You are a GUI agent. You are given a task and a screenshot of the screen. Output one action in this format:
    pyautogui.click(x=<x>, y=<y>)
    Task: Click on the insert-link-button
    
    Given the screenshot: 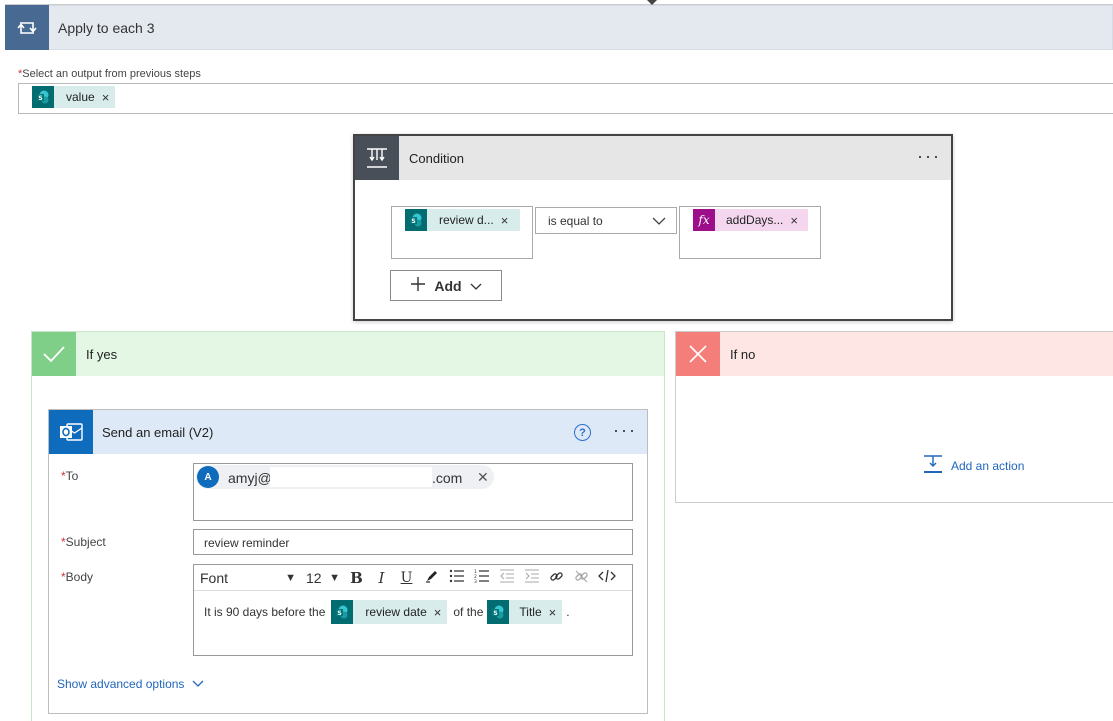 What is the action you would take?
    pyautogui.click(x=556, y=578)
    